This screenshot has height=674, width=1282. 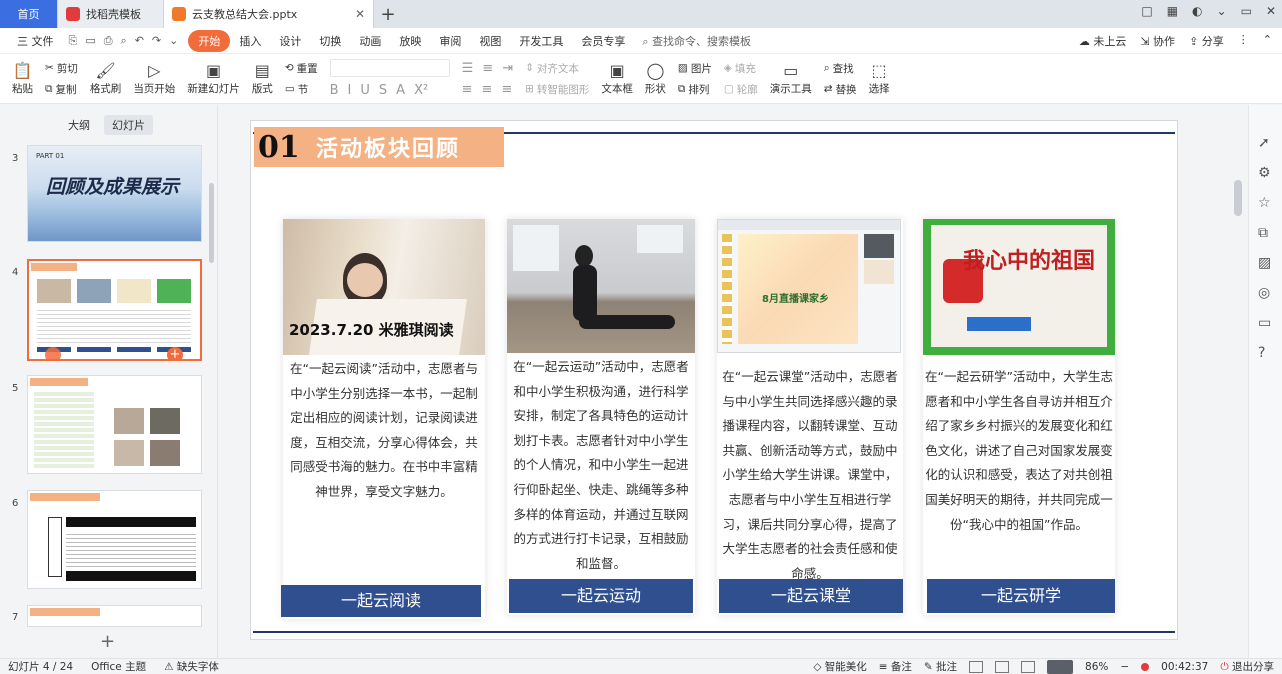 I want to click on tab-outline: 大纲, so click(x=79, y=125).